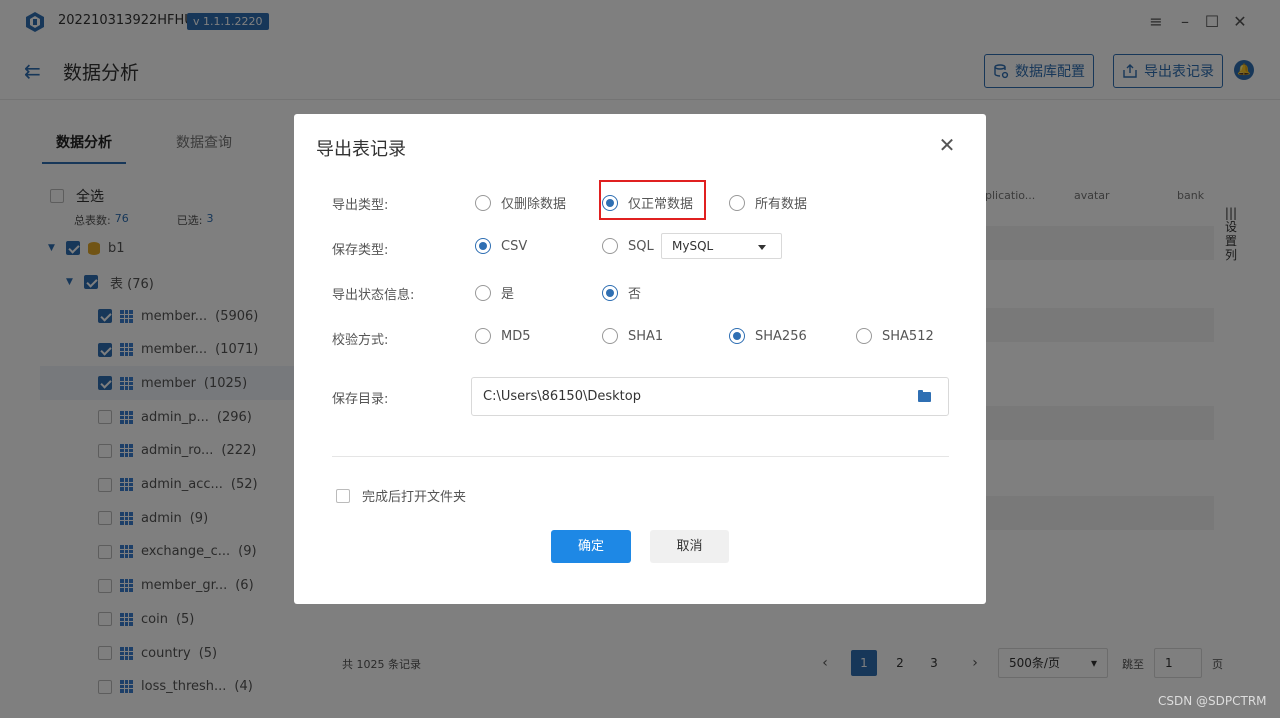 This screenshot has height=718, width=1280. What do you see at coordinates (373, 295) in the screenshot?
I see `export-status-label: 导出状态信息:` at bounding box center [373, 295].